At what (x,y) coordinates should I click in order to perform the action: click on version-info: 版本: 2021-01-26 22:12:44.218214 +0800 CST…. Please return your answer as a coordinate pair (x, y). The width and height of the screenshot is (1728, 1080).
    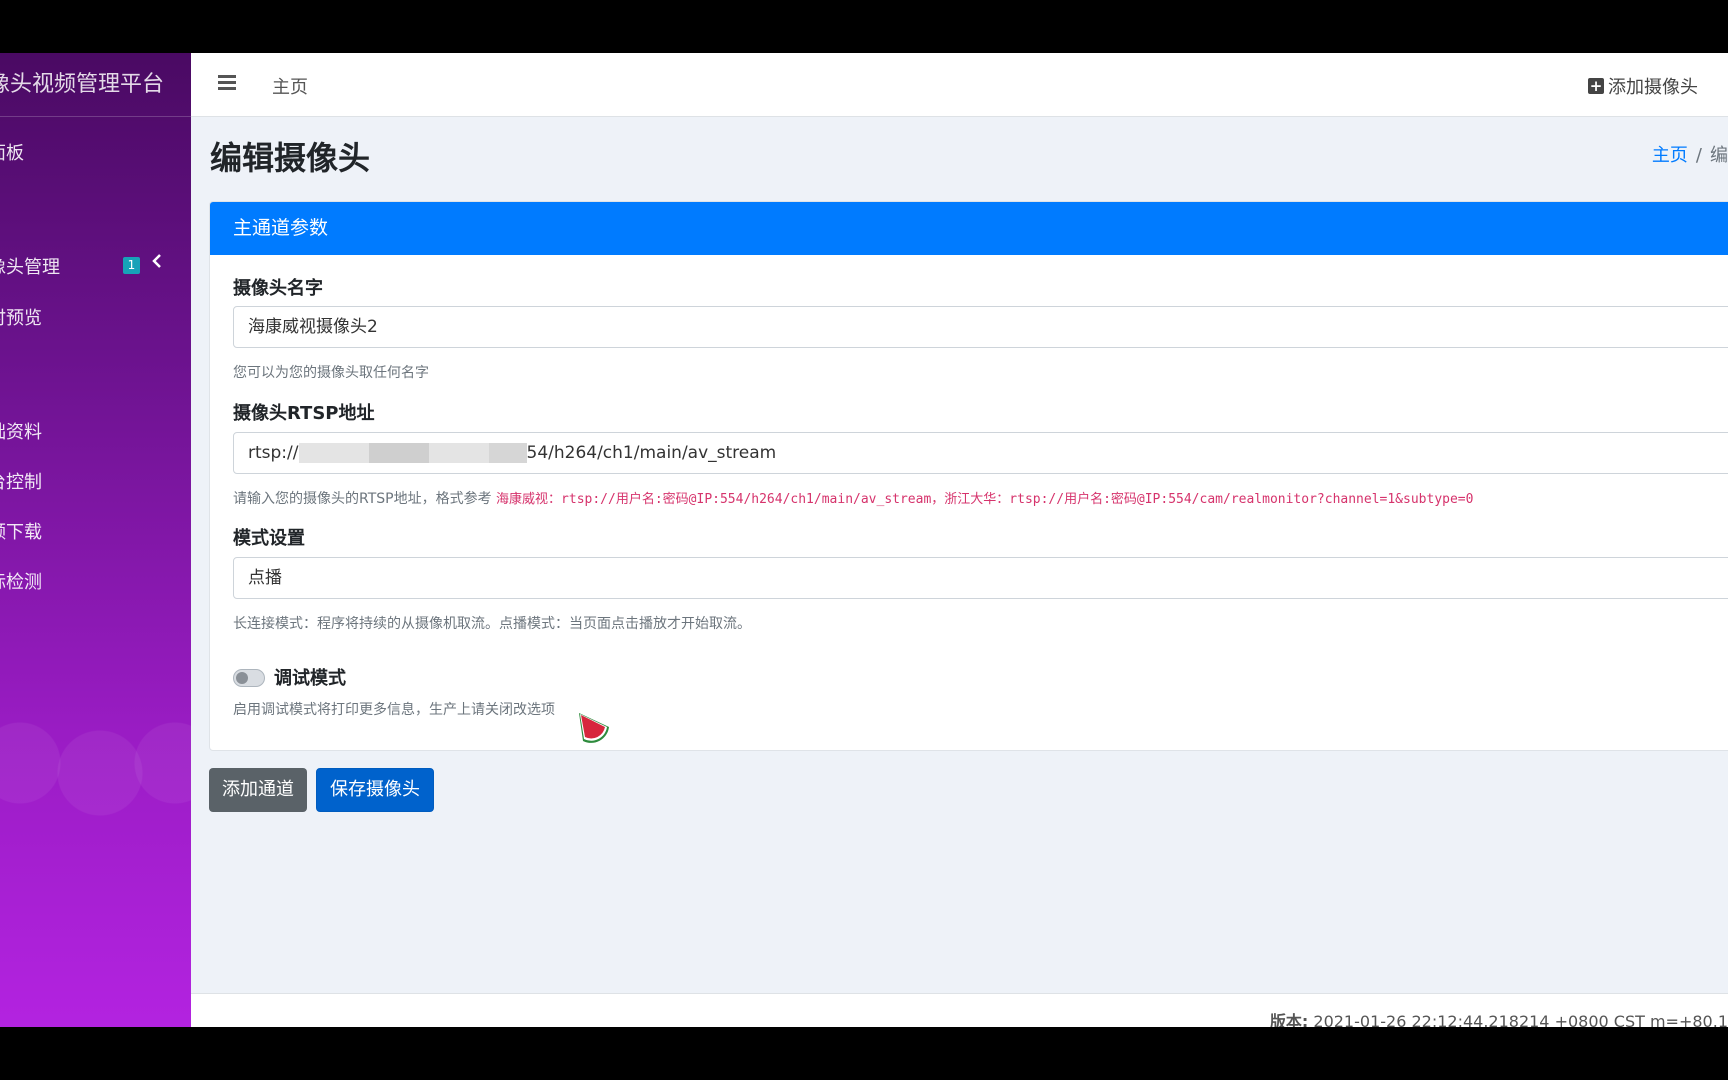
    Looking at the image, I should click on (1499, 1017).